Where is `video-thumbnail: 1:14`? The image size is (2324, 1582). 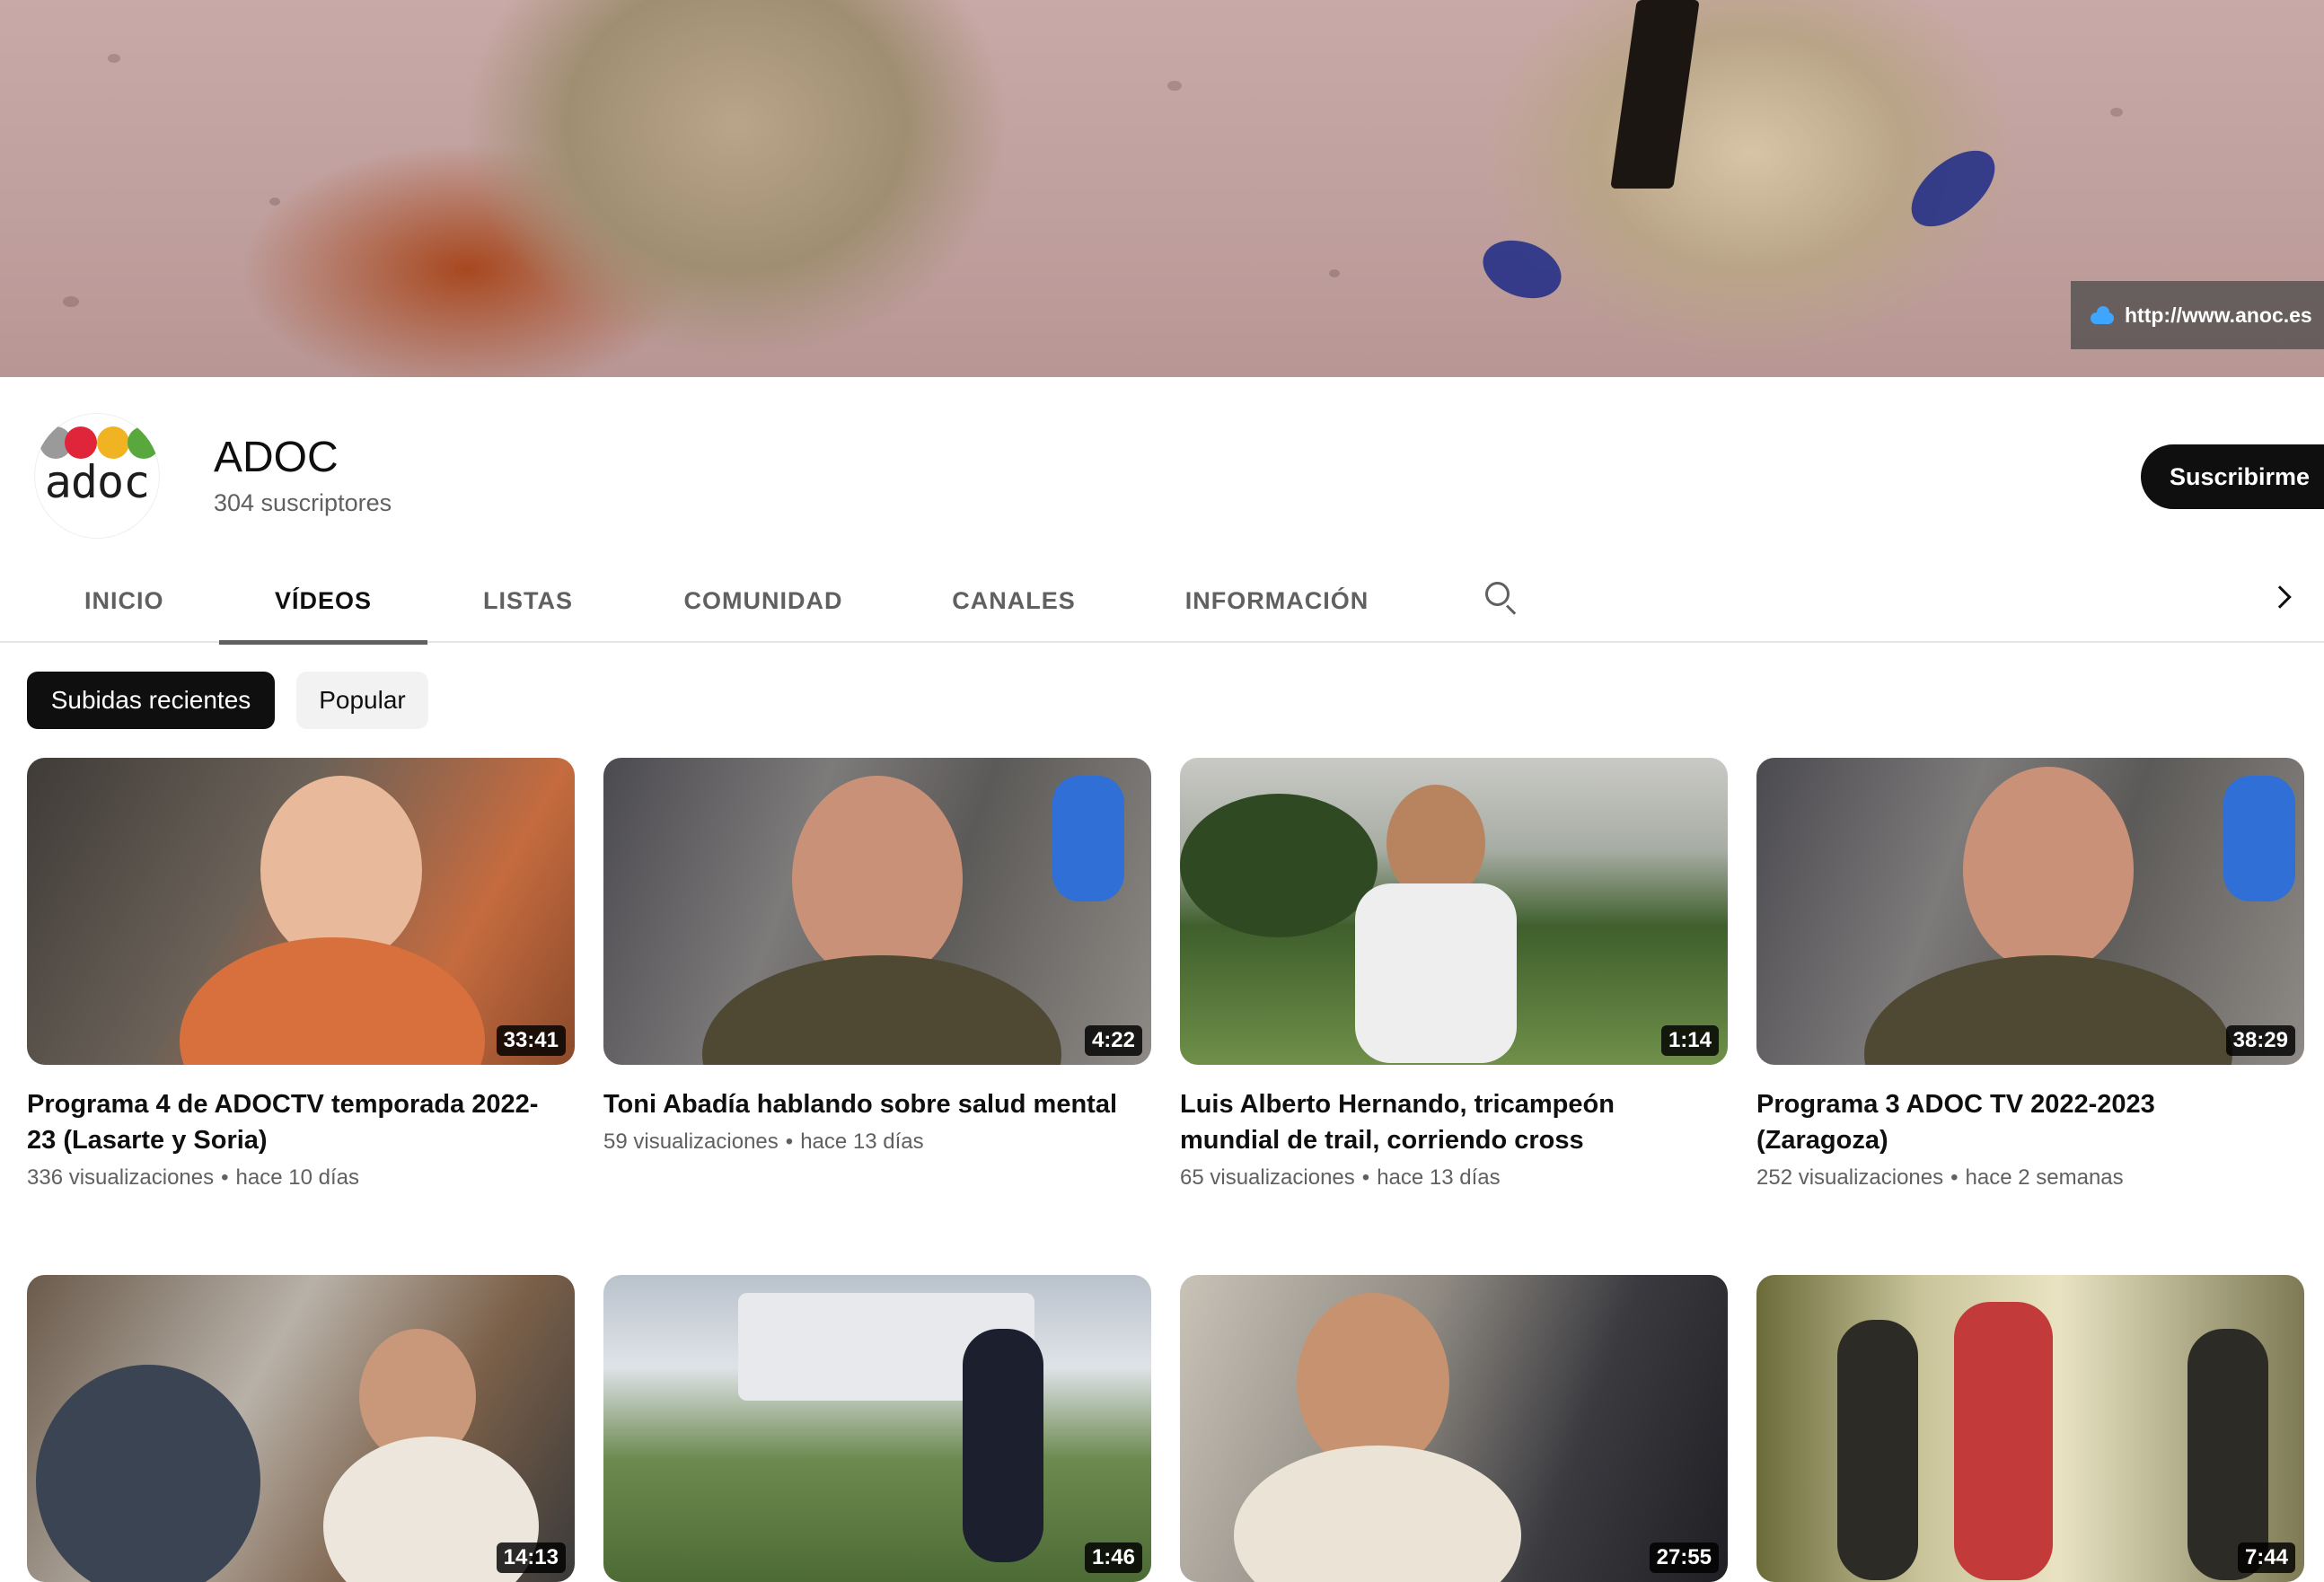 video-thumbnail: 1:14 is located at coordinates (1454, 911).